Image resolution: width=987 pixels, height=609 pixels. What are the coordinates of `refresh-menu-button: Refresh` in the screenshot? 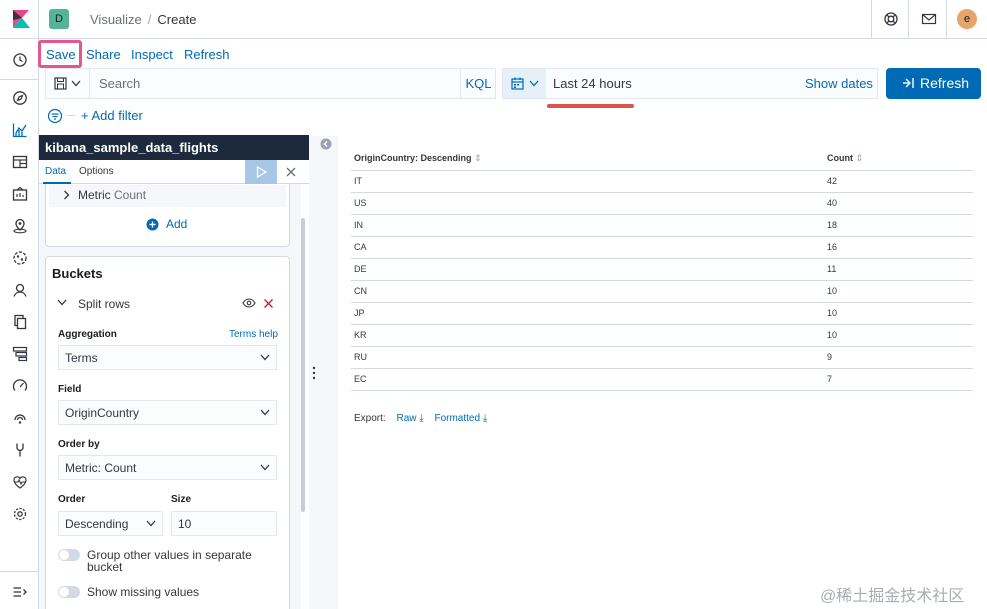 It's located at (207, 54).